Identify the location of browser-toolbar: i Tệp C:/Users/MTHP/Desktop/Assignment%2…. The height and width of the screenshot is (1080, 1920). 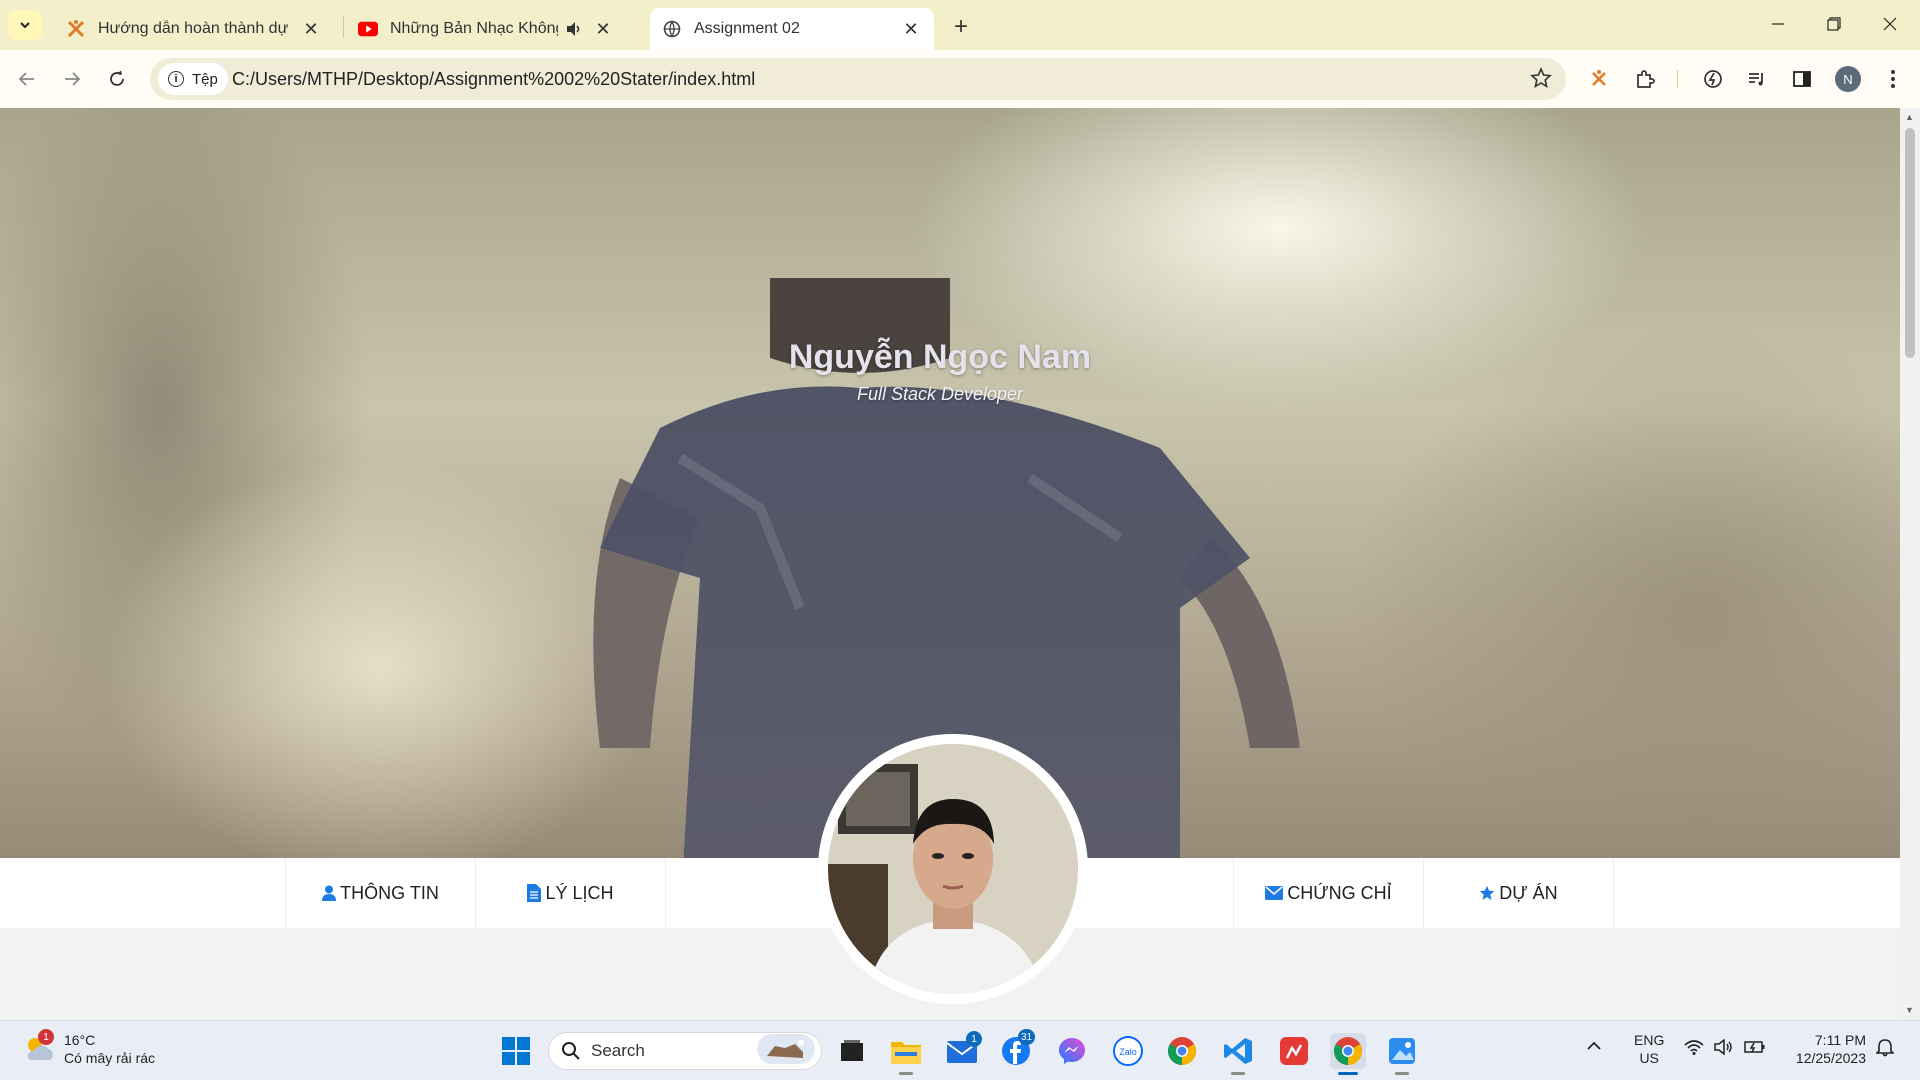
(960, 79).